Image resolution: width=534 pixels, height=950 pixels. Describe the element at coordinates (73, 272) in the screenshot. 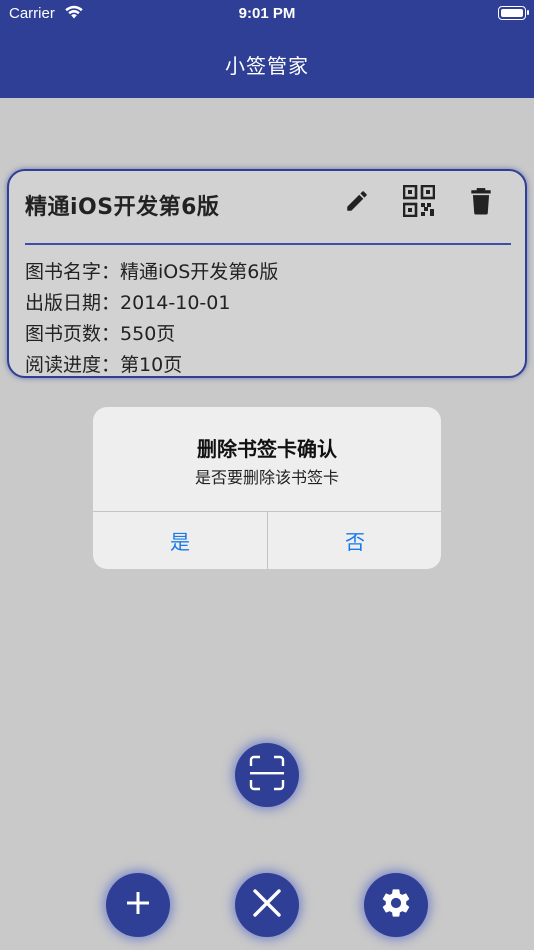

I see `info-label: 图书名字：` at that location.